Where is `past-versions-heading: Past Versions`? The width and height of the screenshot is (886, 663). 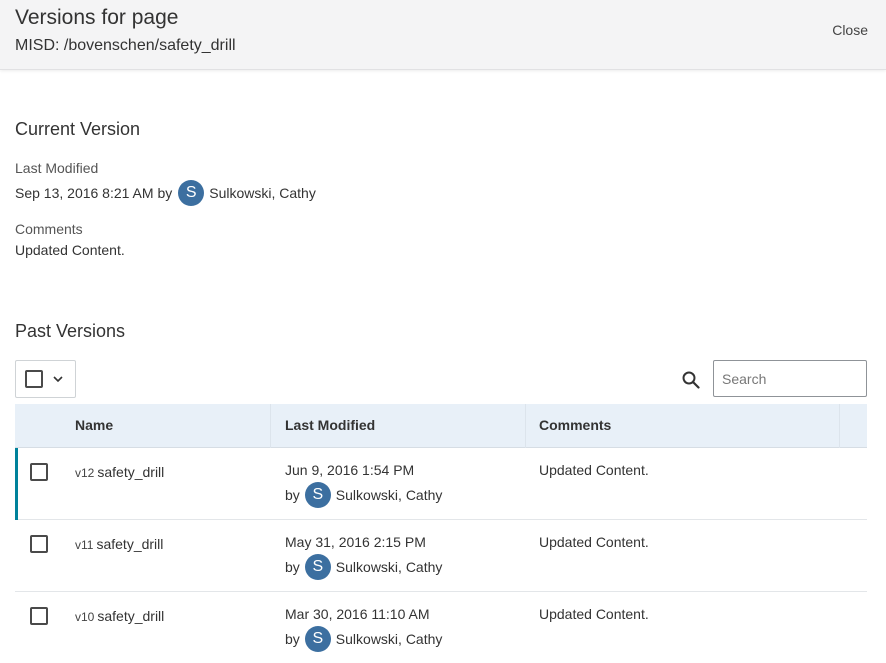 past-versions-heading: Past Versions is located at coordinates (70, 331).